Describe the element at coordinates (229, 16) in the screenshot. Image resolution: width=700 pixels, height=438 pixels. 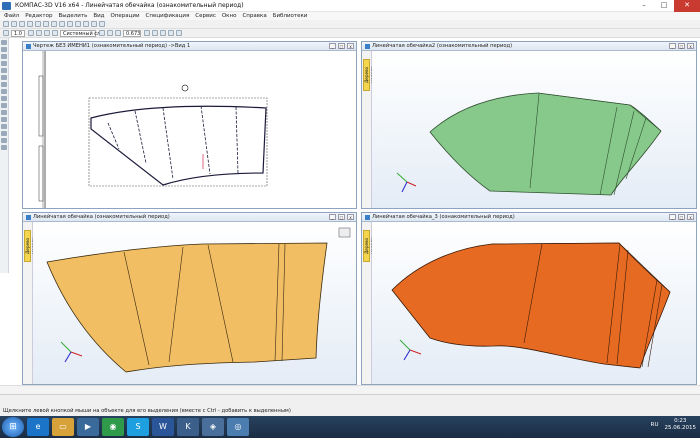
I see `menu-window: Окно` at that location.